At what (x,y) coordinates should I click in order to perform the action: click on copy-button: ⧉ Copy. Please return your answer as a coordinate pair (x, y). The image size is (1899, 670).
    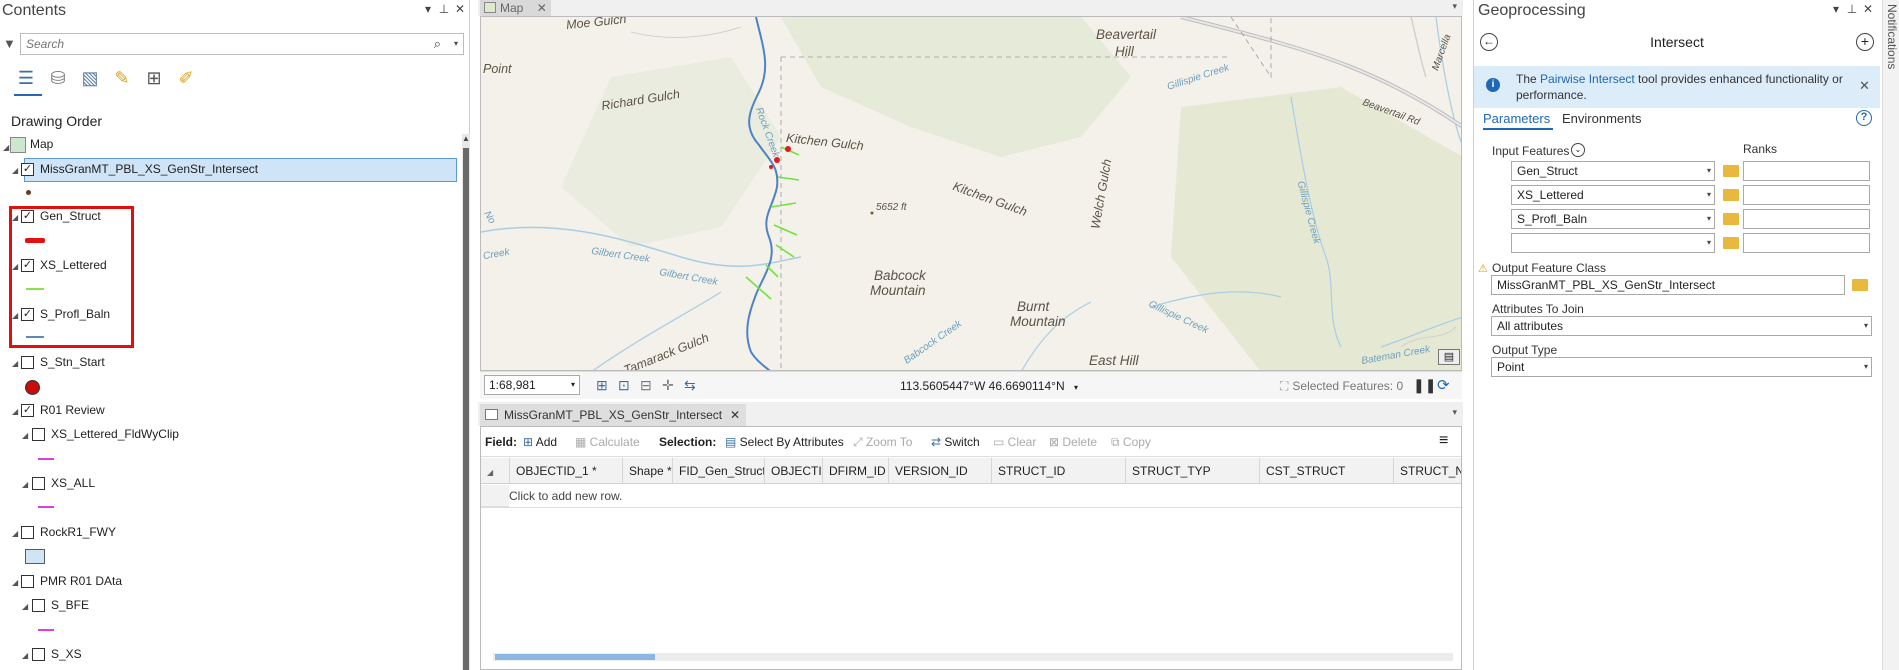
    Looking at the image, I should click on (1131, 442).